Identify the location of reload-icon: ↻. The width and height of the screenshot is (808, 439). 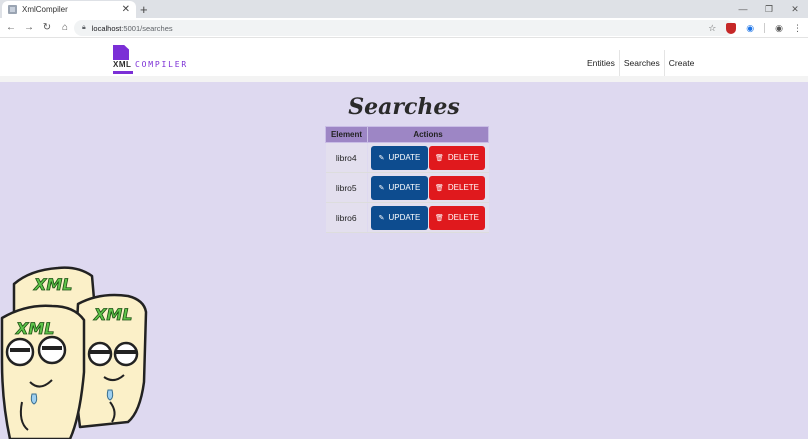
(47, 27).